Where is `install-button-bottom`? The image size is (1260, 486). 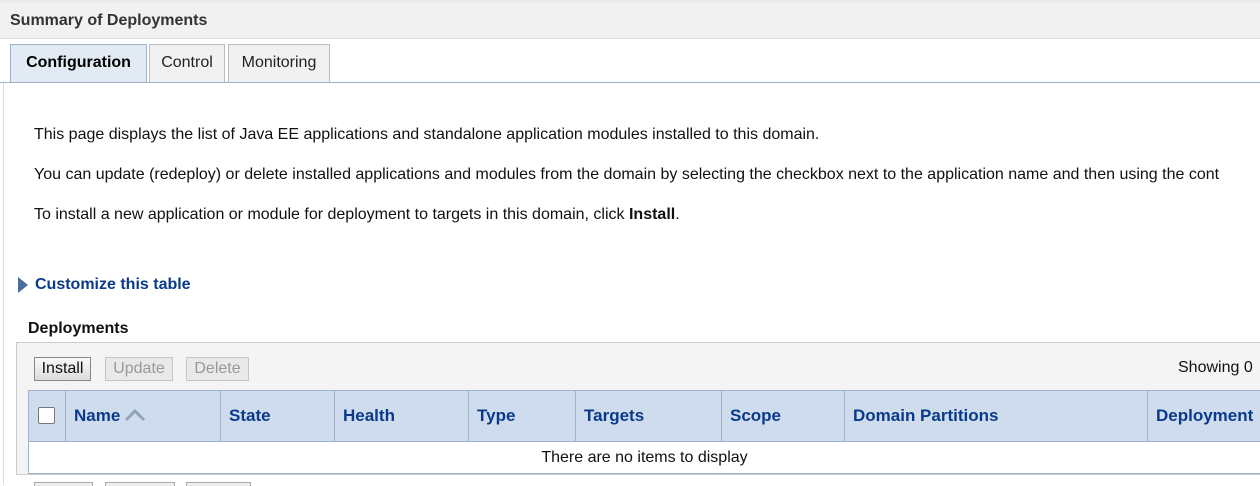 install-button-bottom is located at coordinates (63, 484).